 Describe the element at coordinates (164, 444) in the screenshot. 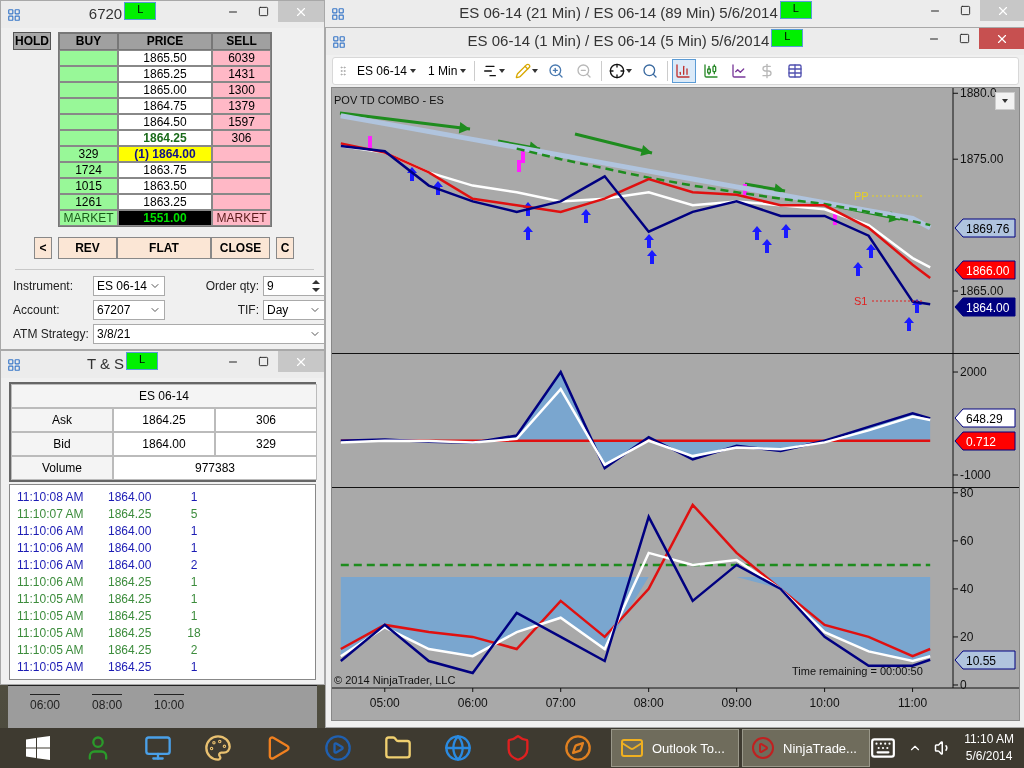

I see `quote-price: 1864.00` at that location.